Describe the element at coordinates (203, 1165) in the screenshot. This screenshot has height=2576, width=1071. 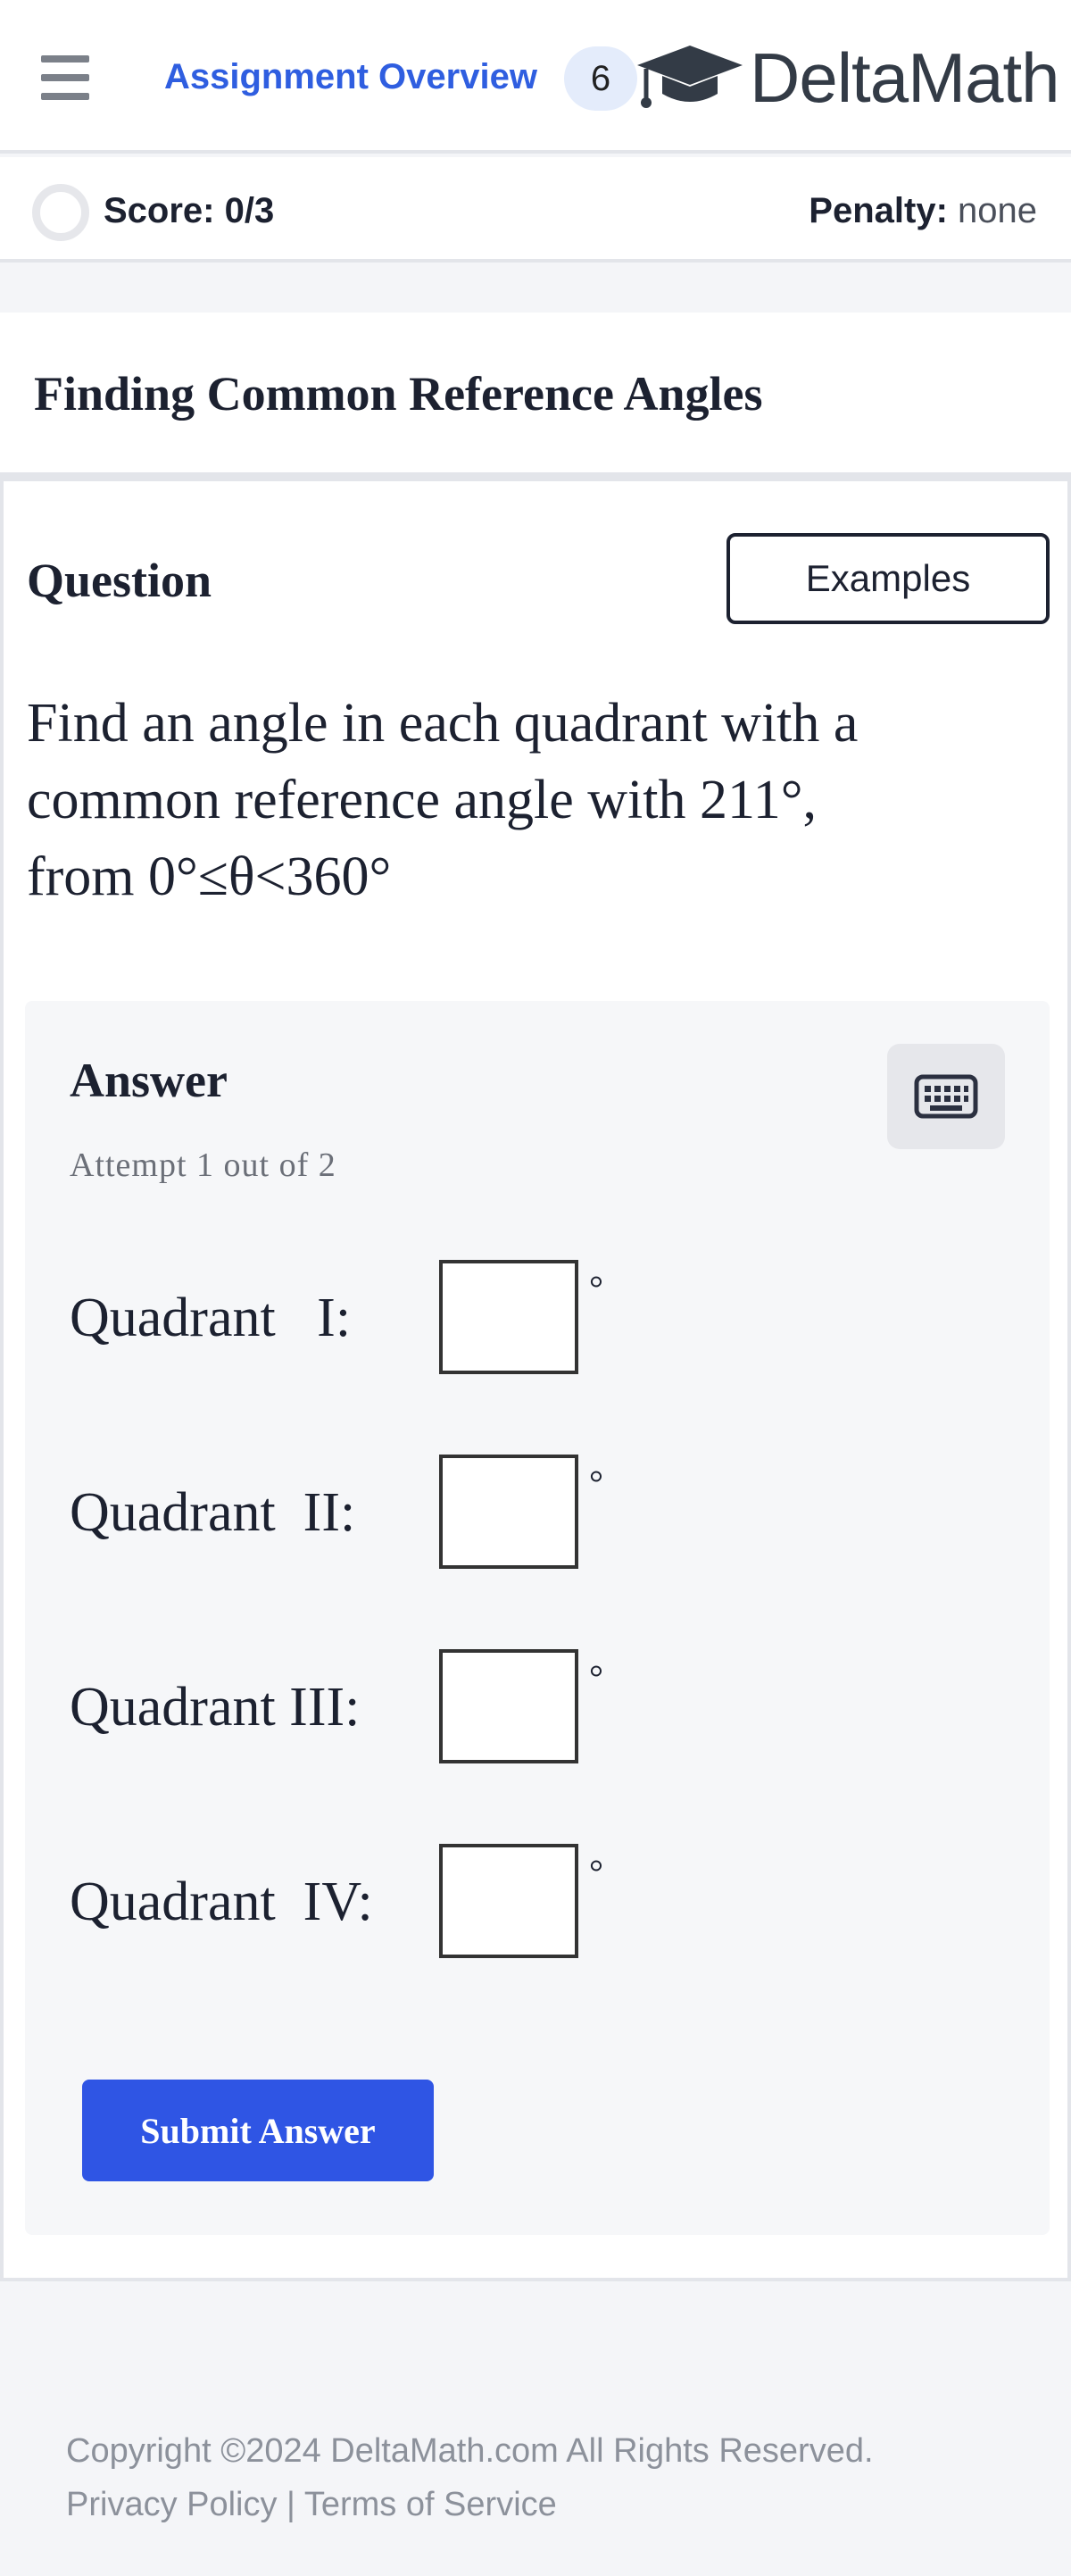
I see `attempt-counter: Attempt 1 out of 2` at that location.